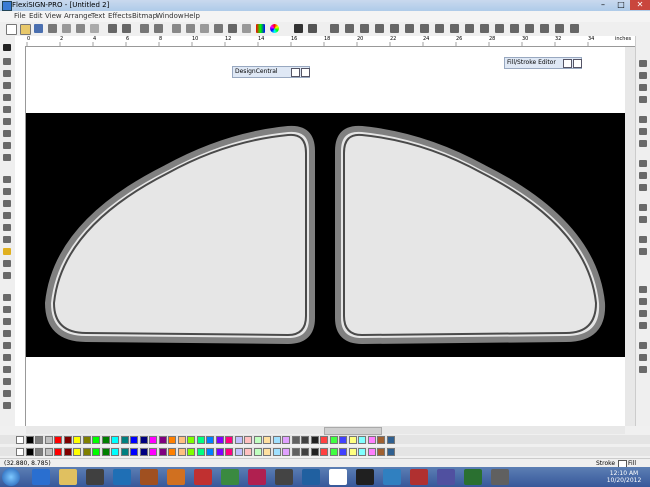  Describe the element at coordinates (643, 325) in the screenshot. I see `outline-icon` at that location.